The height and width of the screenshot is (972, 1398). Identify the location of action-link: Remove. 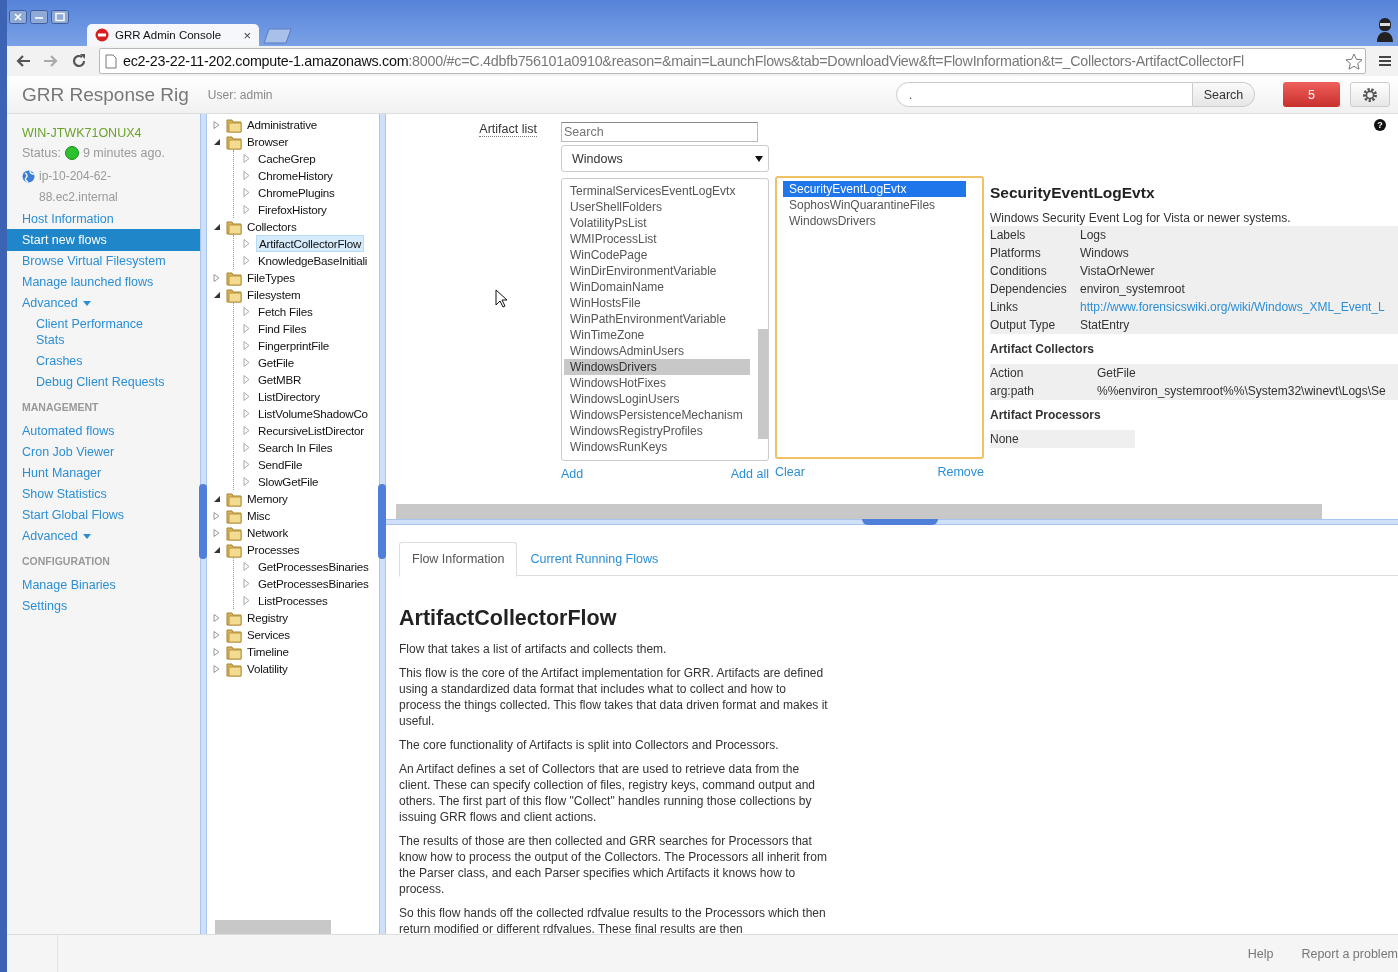
(960, 472).